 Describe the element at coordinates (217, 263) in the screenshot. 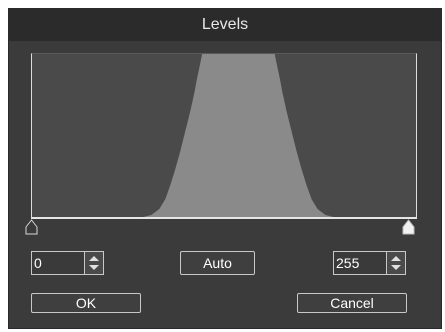

I see `auto-button: Auto` at that location.